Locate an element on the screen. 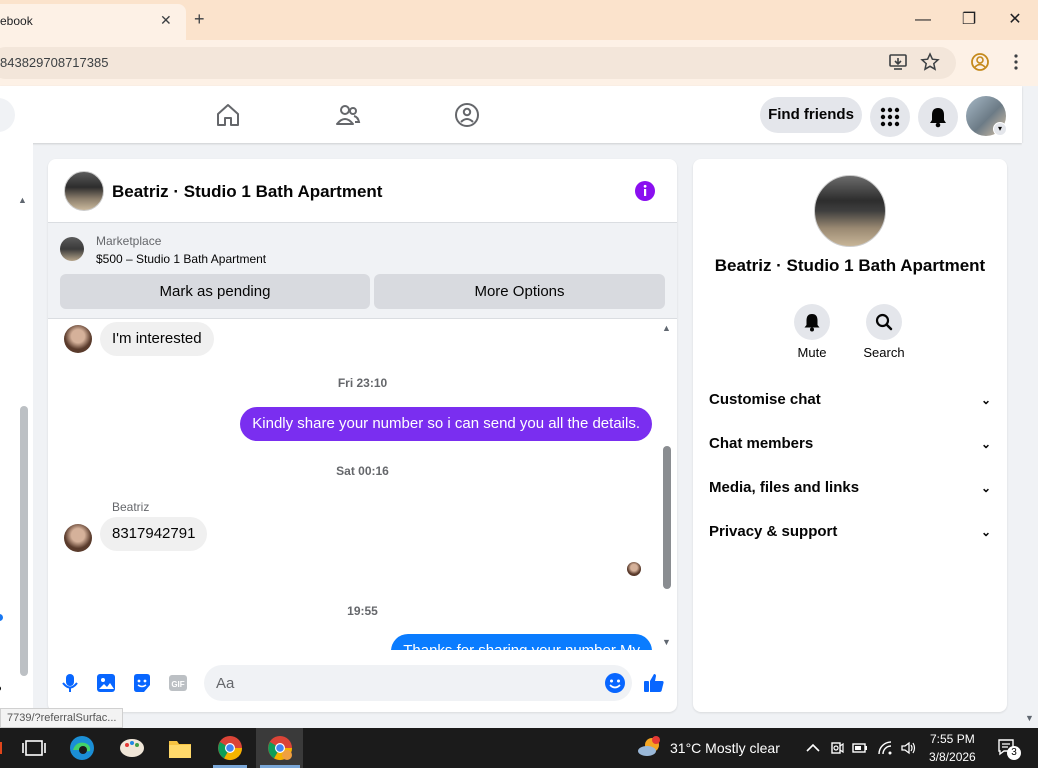 This screenshot has width=1038, height=768. browser-toolbar: 843829708717385 is located at coordinates (519, 63).